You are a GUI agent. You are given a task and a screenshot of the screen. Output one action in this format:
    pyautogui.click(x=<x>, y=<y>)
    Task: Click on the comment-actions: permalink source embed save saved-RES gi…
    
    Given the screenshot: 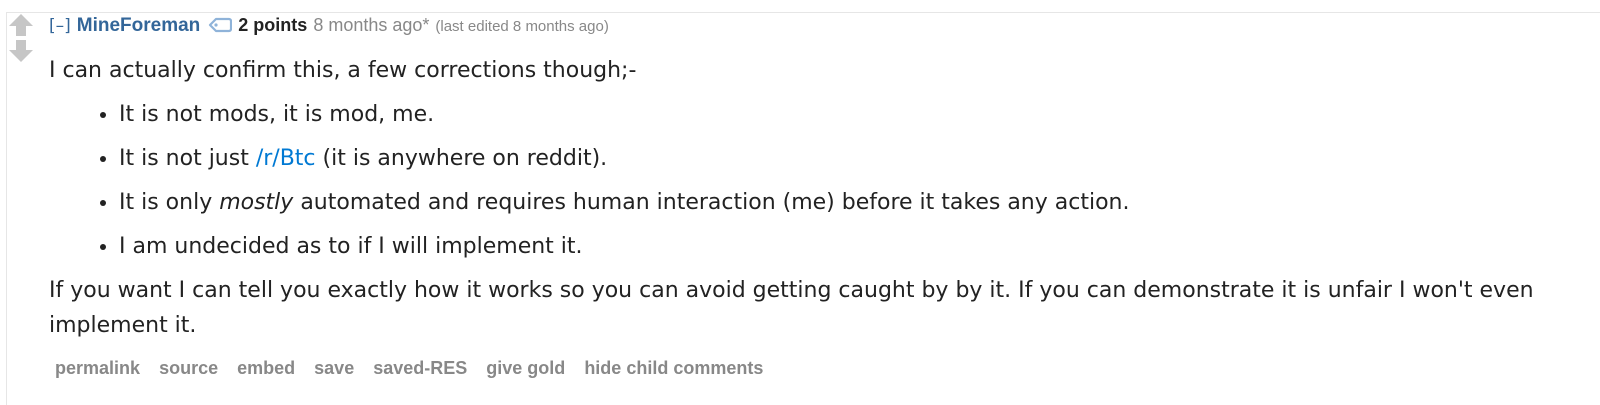 What is the action you would take?
    pyautogui.click(x=416, y=368)
    